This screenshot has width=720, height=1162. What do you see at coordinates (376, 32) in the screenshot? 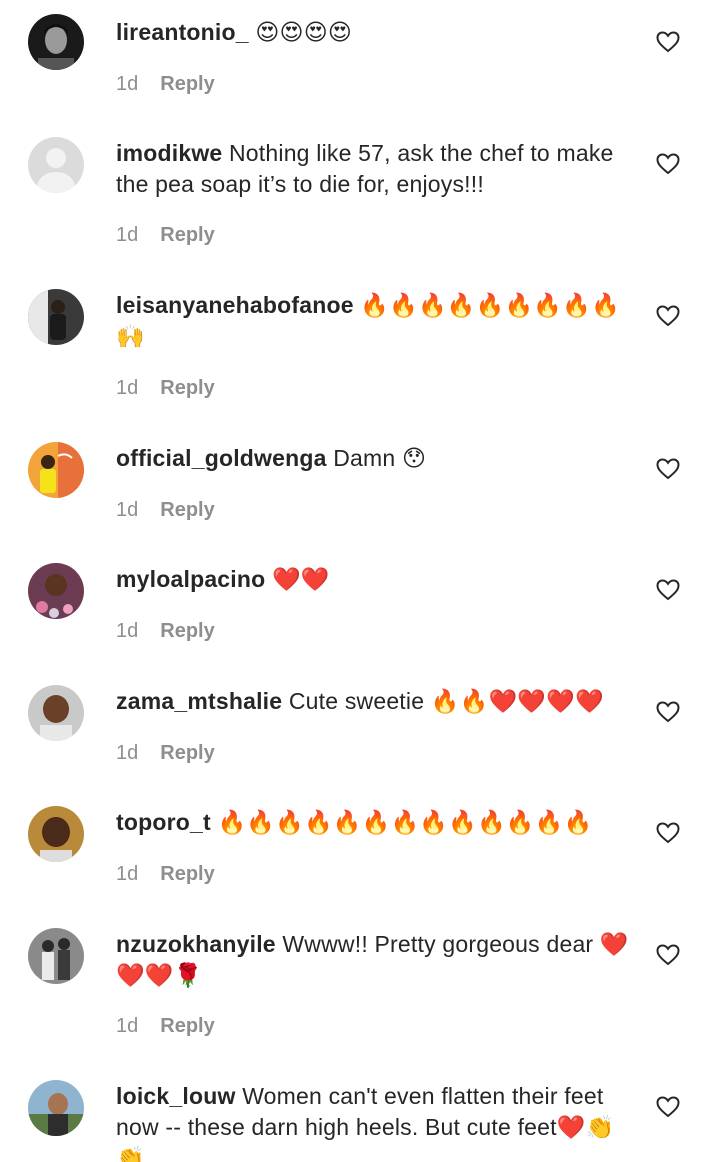
I see `comment-body: lireantonio_ 😍😍😍😍` at bounding box center [376, 32].